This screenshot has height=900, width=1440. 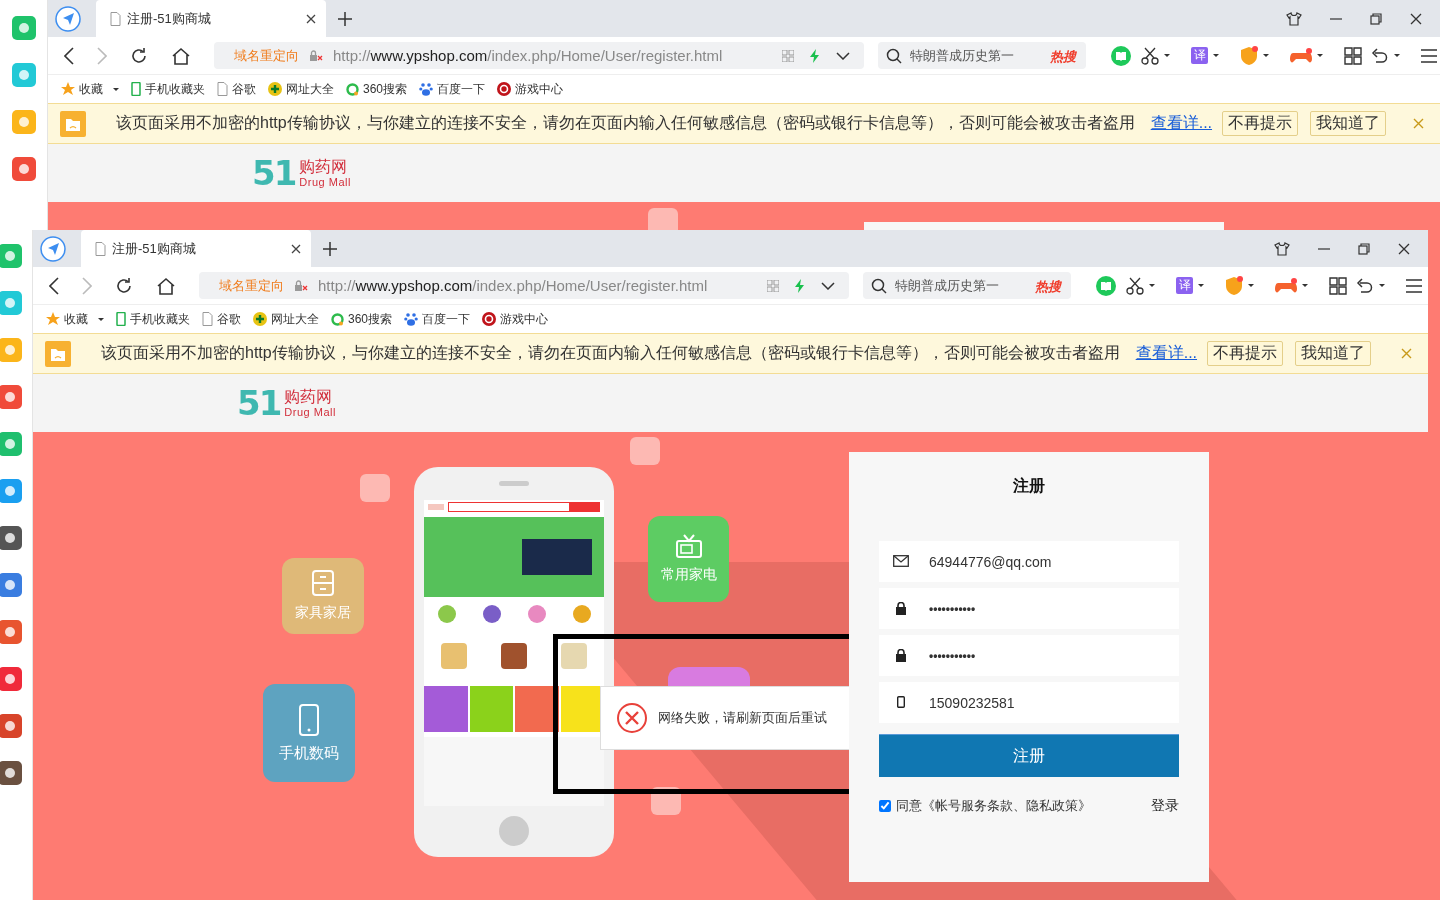 What do you see at coordinates (1048, 287) in the screenshot?
I see `hot-search-label: 热搜` at bounding box center [1048, 287].